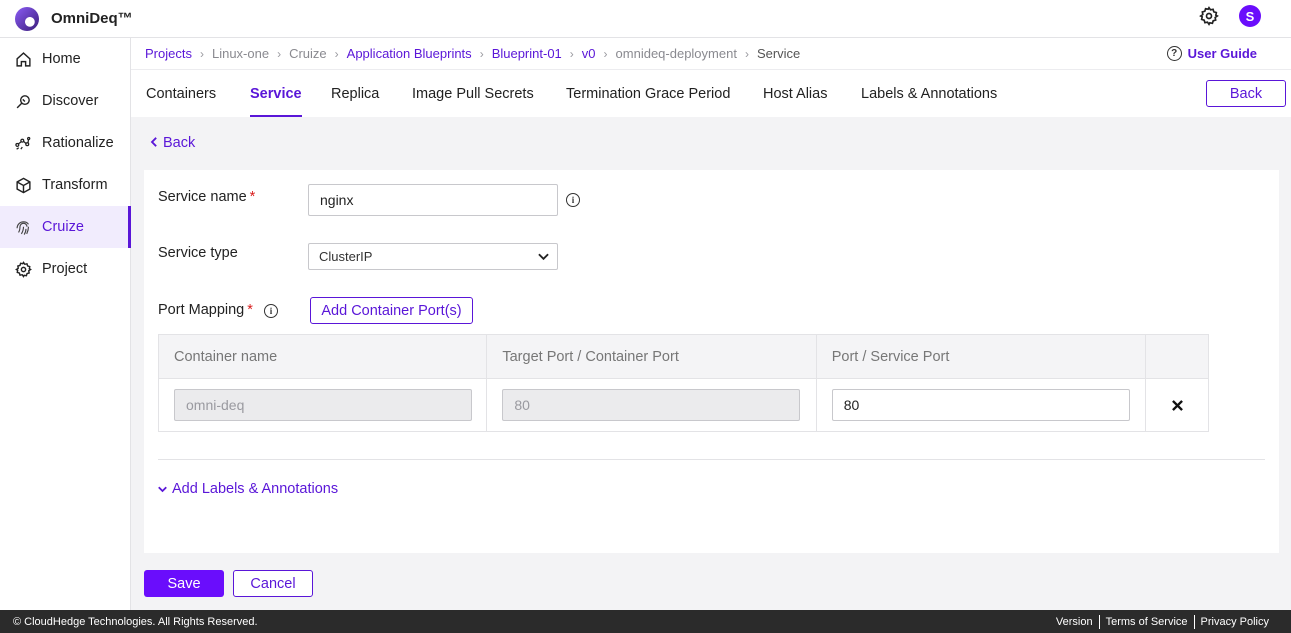 Image resolution: width=1291 pixels, height=633 pixels. I want to click on service-type-label: Service type, so click(198, 253).